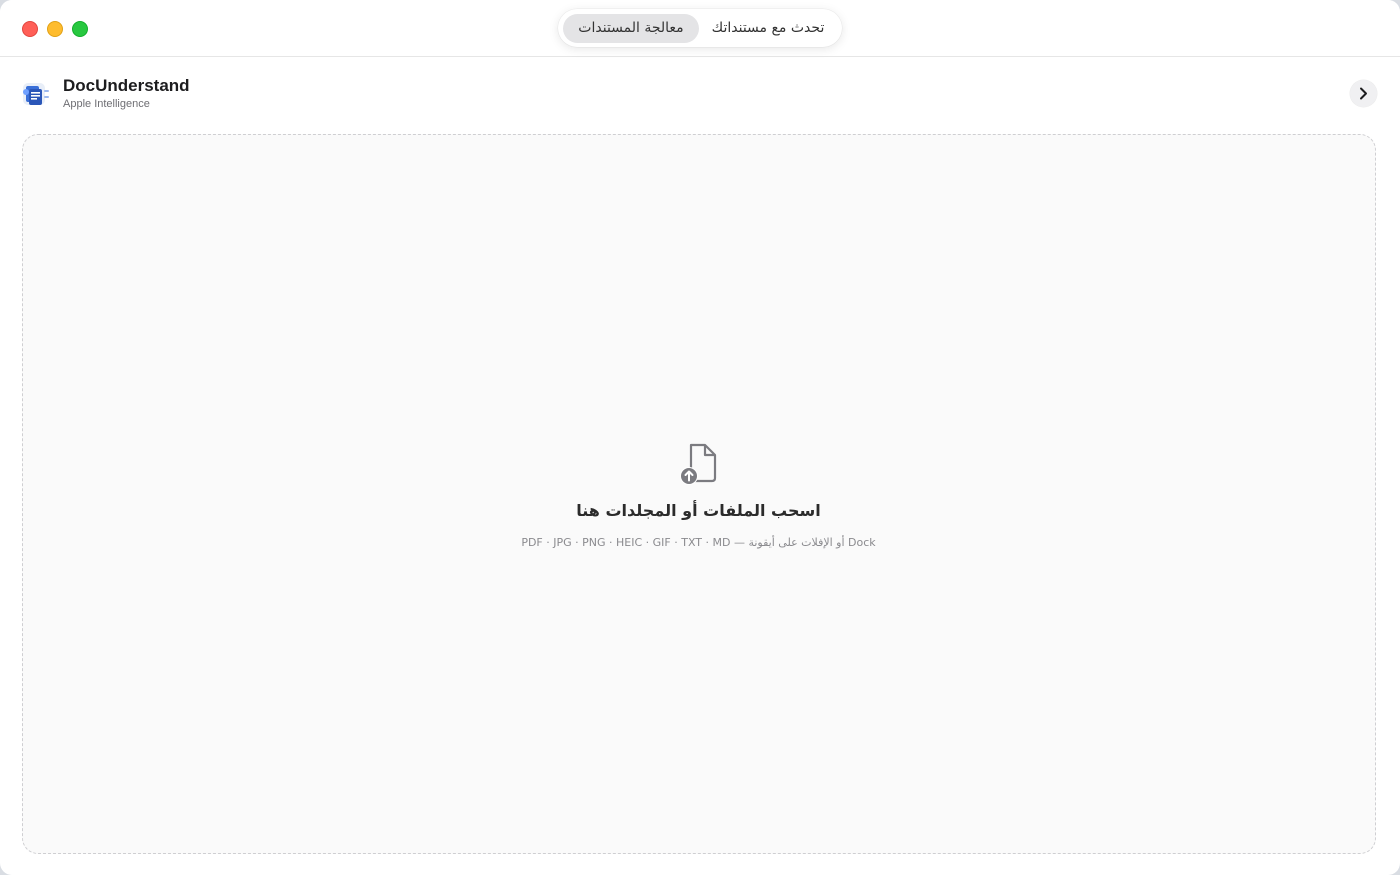  Describe the element at coordinates (36, 94) in the screenshot. I see `app-logo-icon` at that location.